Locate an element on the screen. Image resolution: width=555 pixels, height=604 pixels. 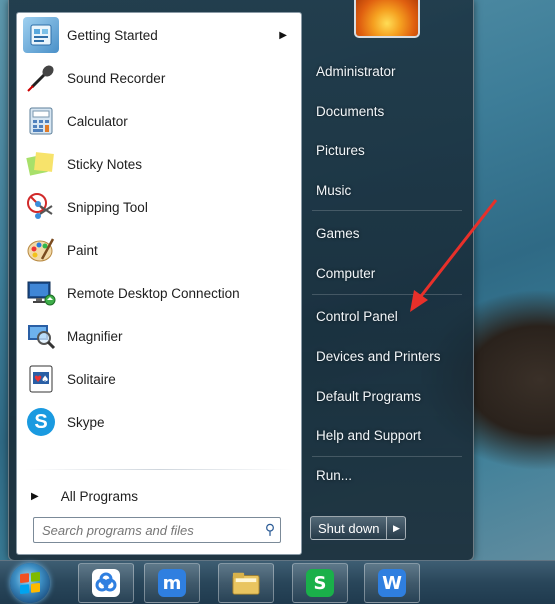
annotation-arrow is located at coordinates (454, 255).